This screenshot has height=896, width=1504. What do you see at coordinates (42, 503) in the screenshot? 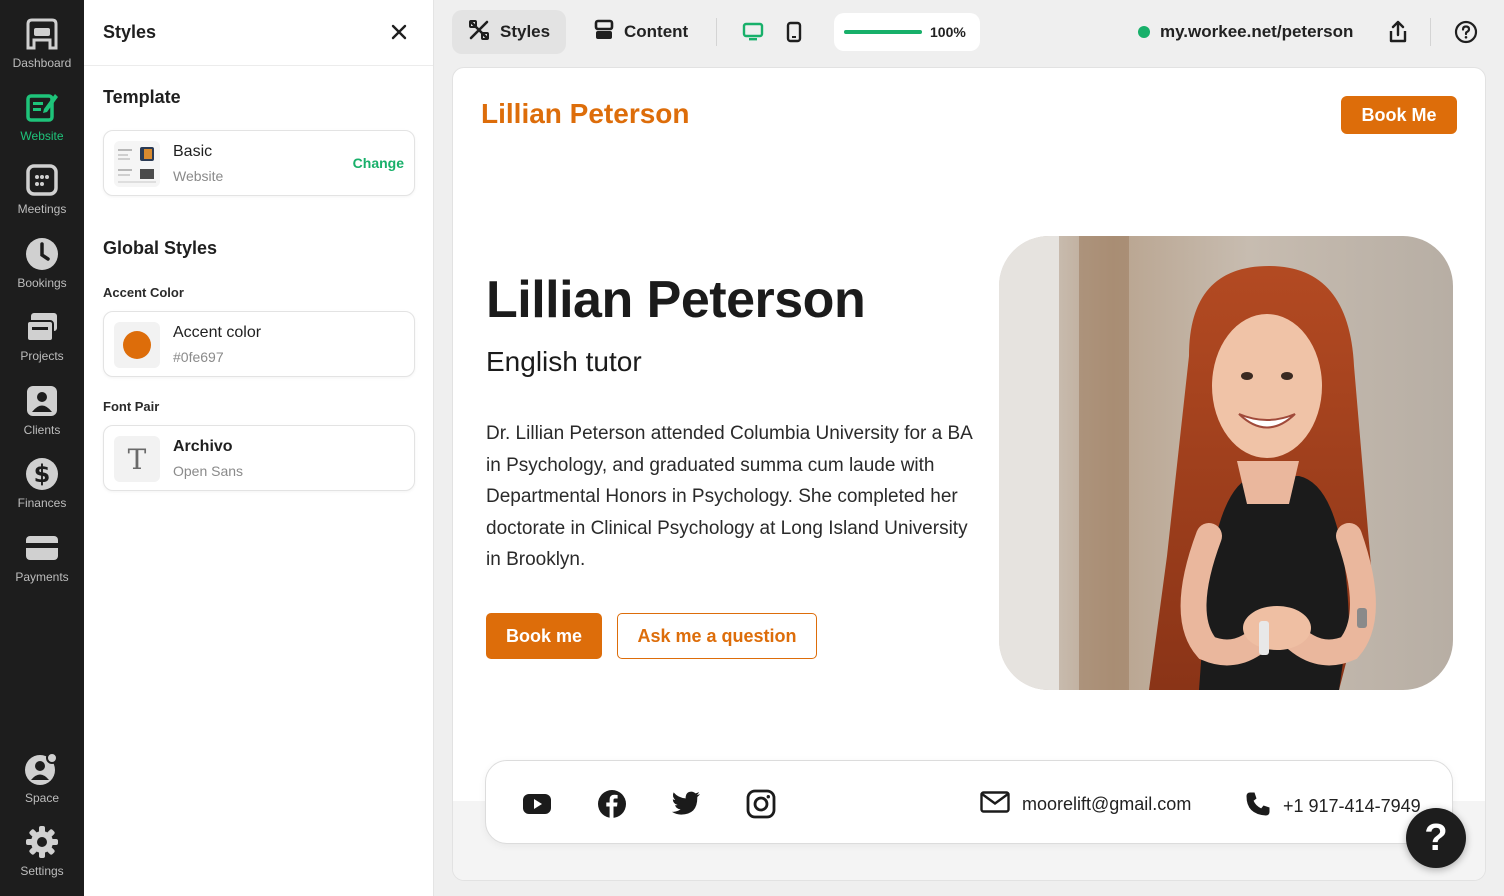
I see `nav-label: Finances` at bounding box center [42, 503].